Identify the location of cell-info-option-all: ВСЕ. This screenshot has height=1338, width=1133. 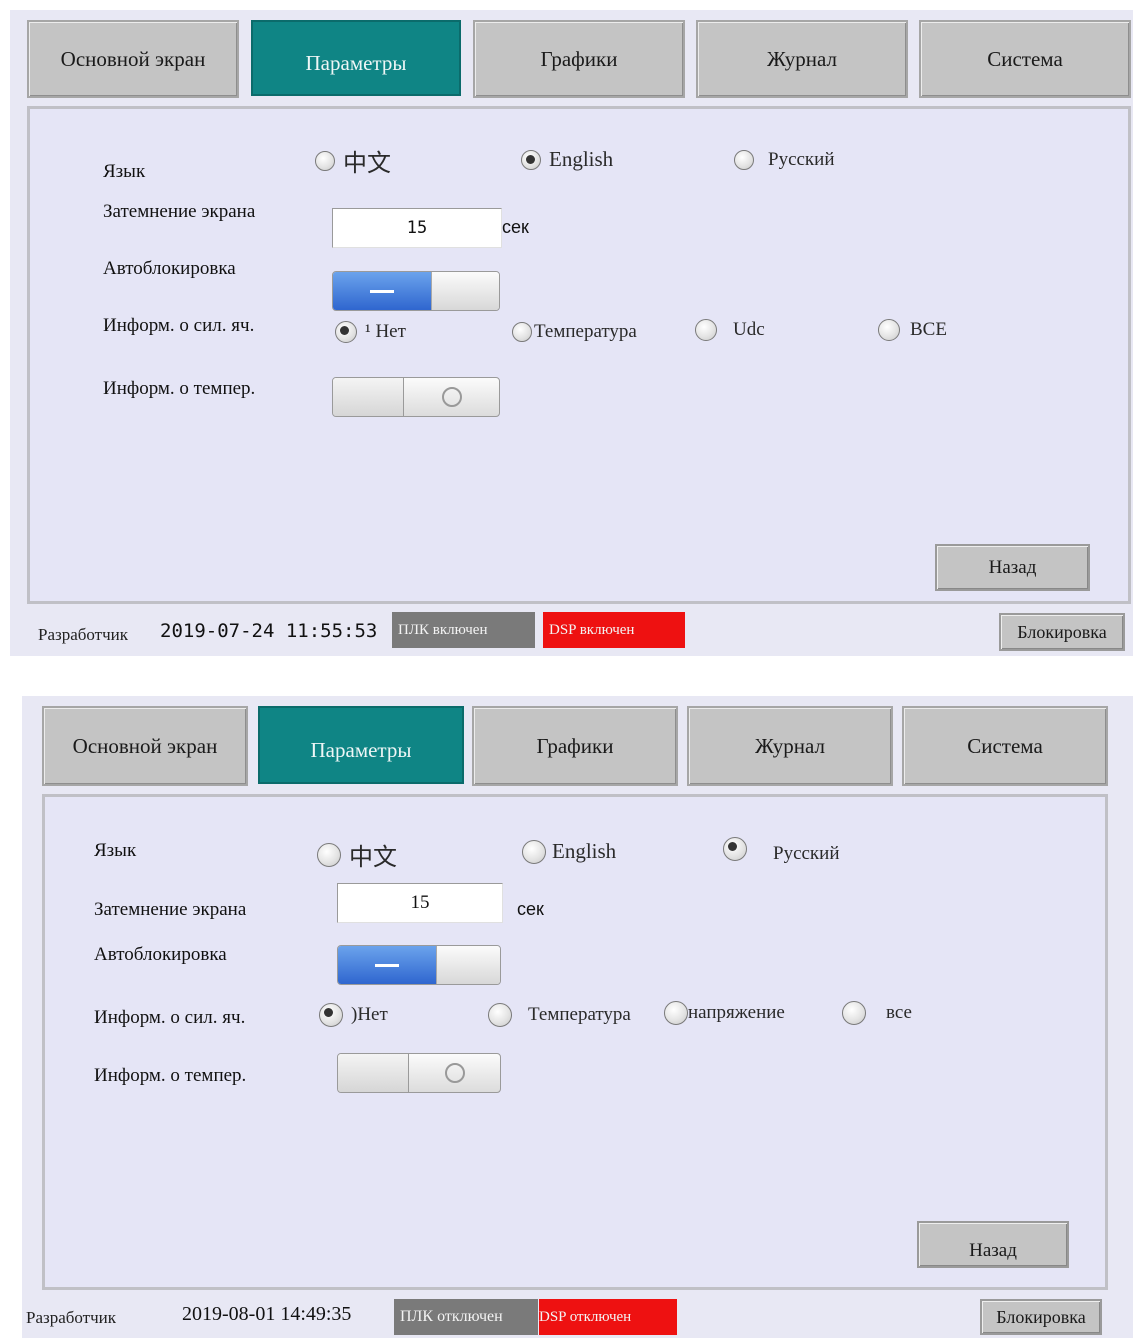
(912, 330).